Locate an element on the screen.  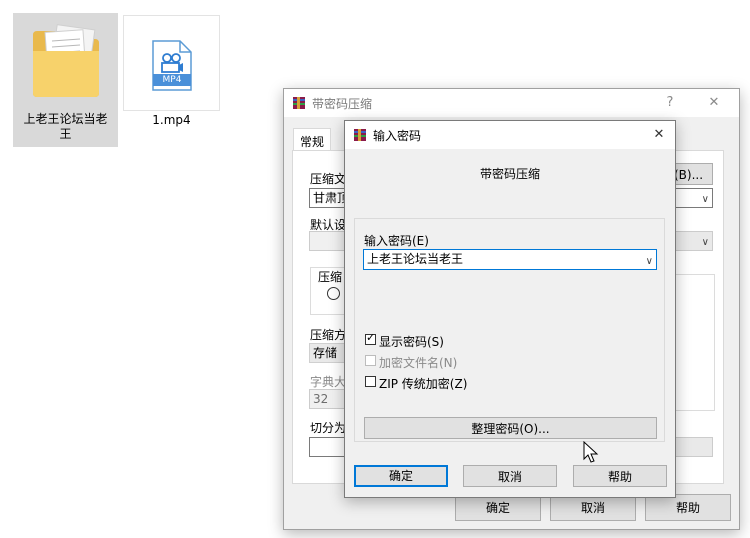
help-button: 帮助 is located at coordinates (620, 476).